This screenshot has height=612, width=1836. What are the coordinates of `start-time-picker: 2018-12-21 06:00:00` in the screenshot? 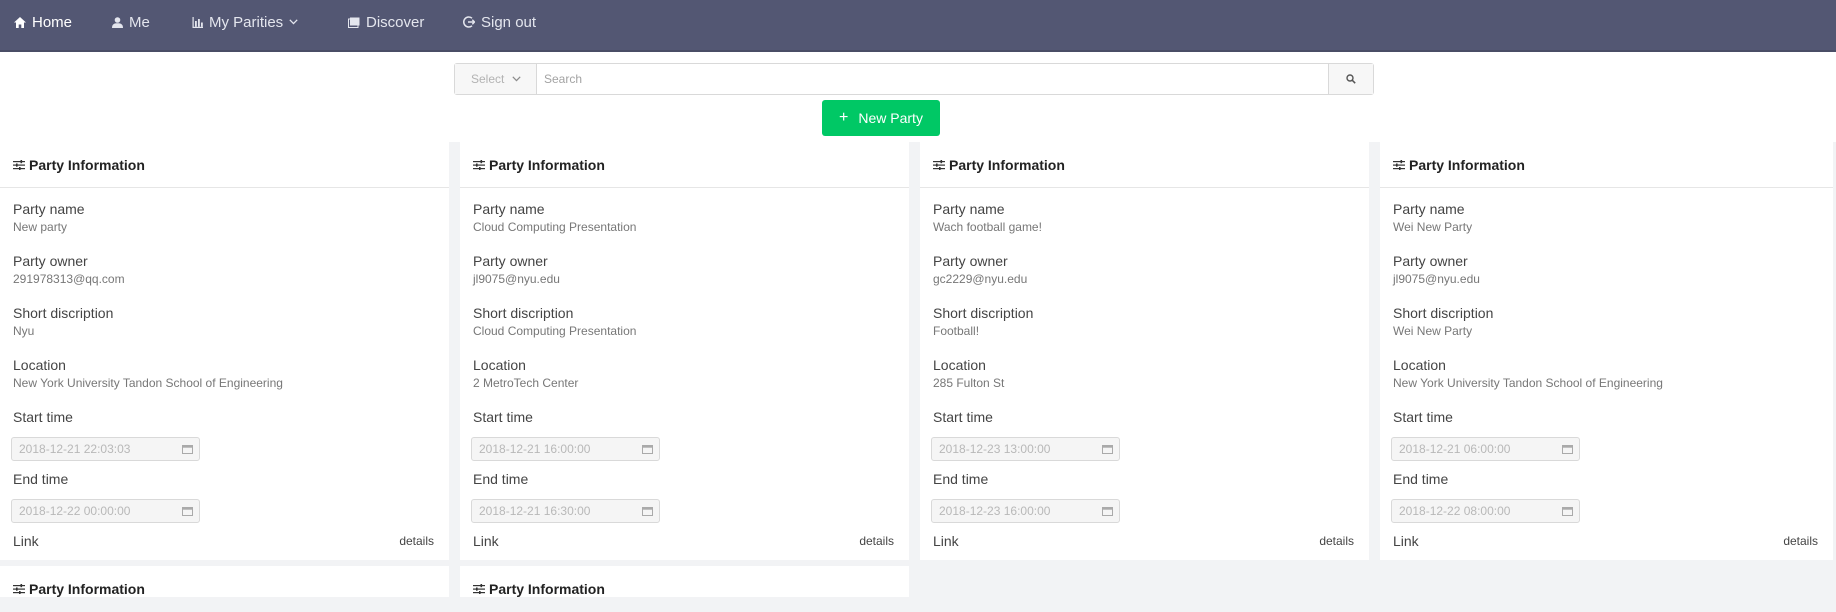 It's located at (1485, 449).